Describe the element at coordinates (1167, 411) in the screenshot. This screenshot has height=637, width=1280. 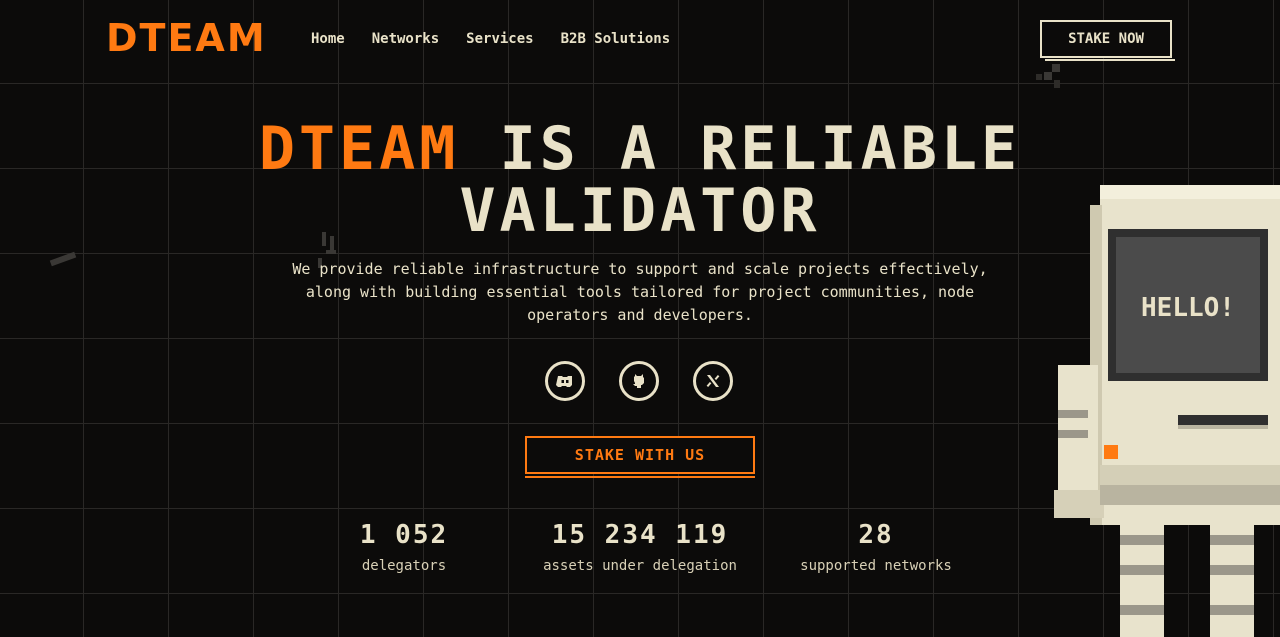
I see `computer-mascot: HELLO!` at that location.